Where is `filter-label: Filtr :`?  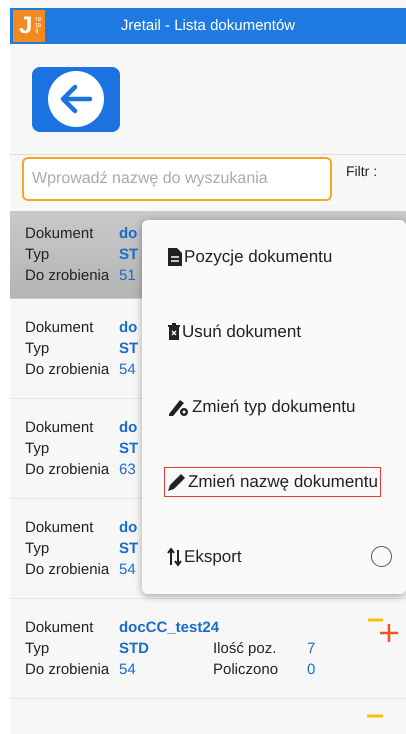
filter-label: Filtr : is located at coordinates (362, 171).